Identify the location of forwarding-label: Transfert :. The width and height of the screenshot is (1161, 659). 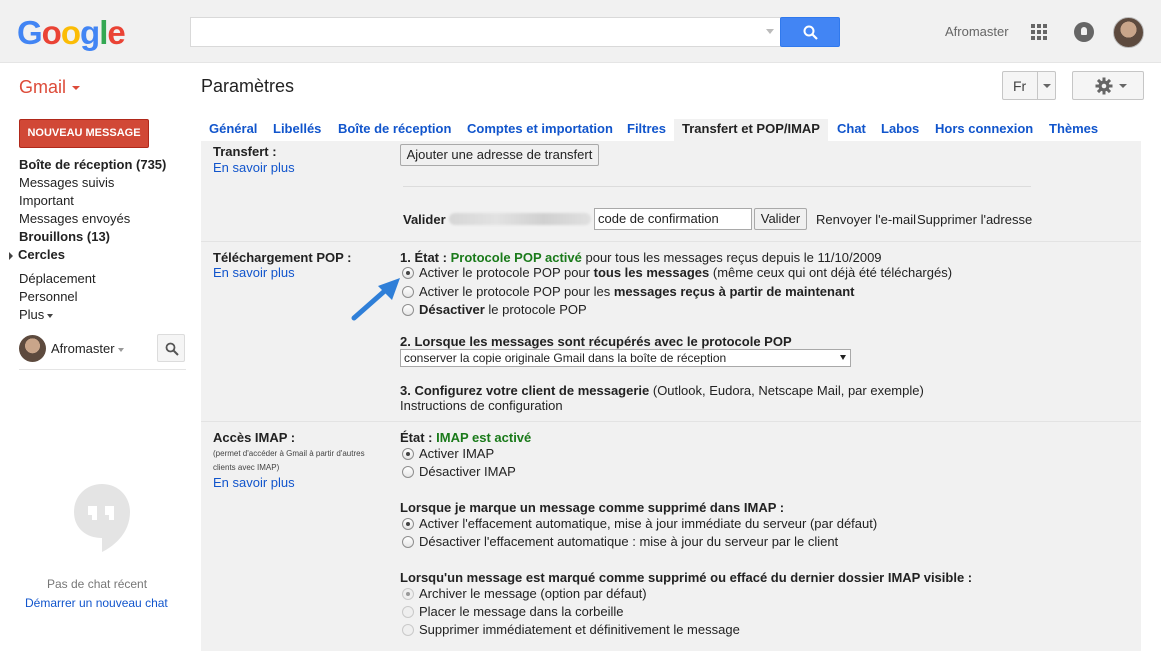
(245, 151).